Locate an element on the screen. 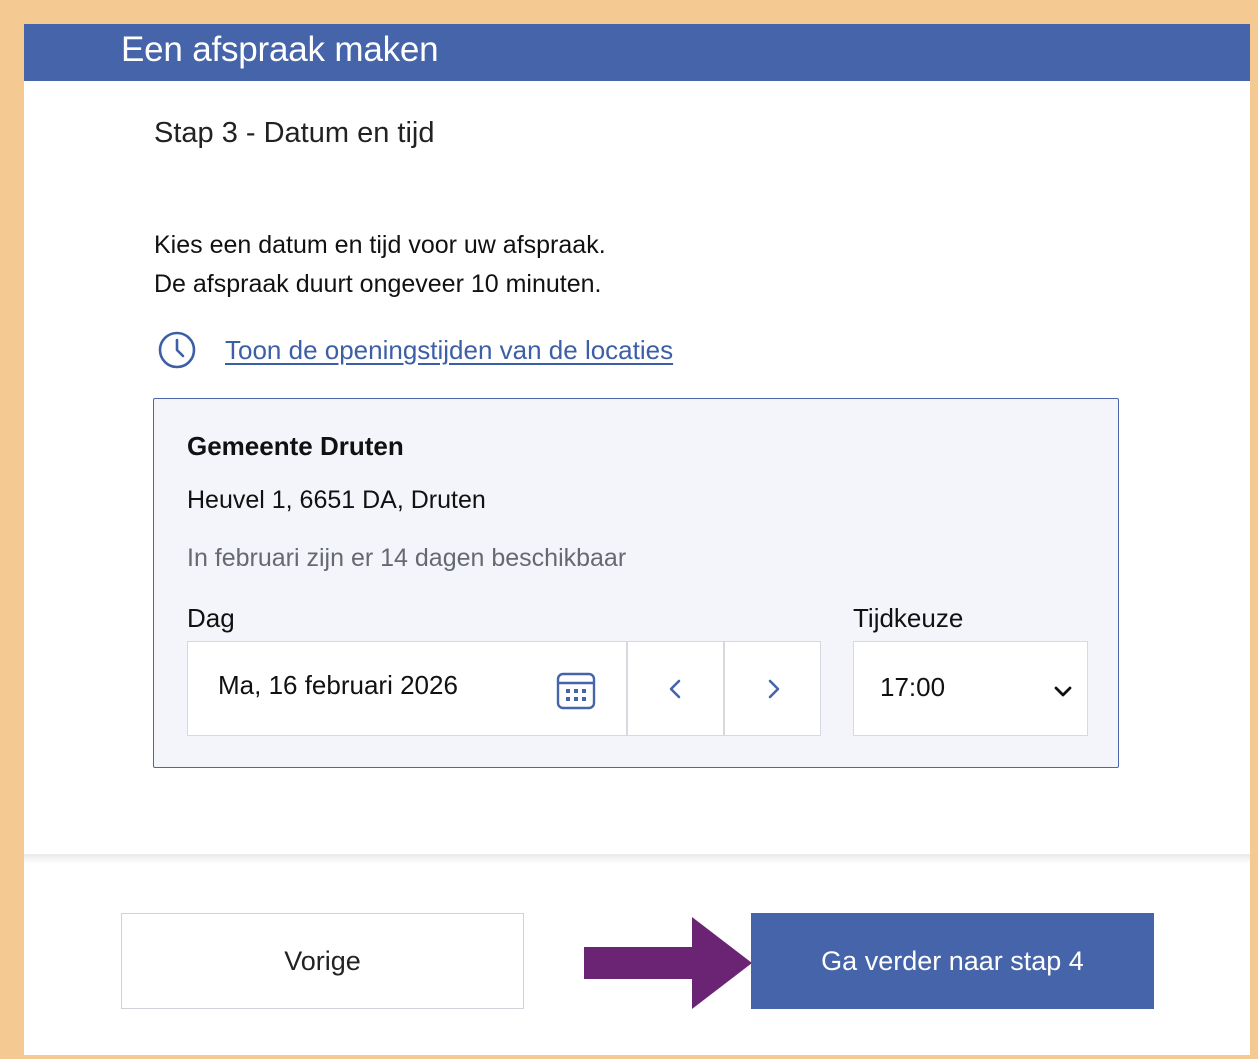 The height and width of the screenshot is (1059, 1258). date-input: Ma, 16 februari 2026 is located at coordinates (407, 688).